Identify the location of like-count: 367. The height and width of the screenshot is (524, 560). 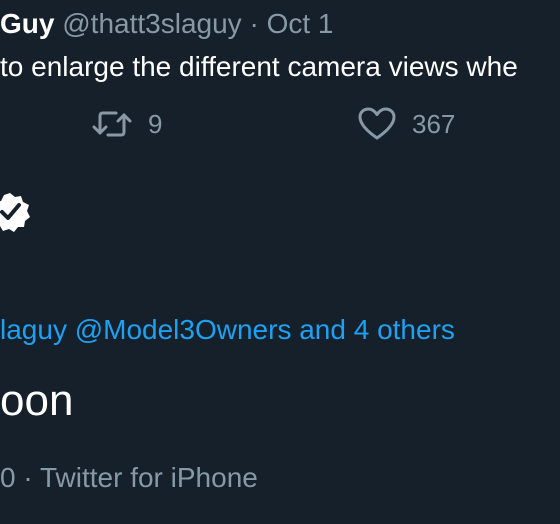
(434, 124).